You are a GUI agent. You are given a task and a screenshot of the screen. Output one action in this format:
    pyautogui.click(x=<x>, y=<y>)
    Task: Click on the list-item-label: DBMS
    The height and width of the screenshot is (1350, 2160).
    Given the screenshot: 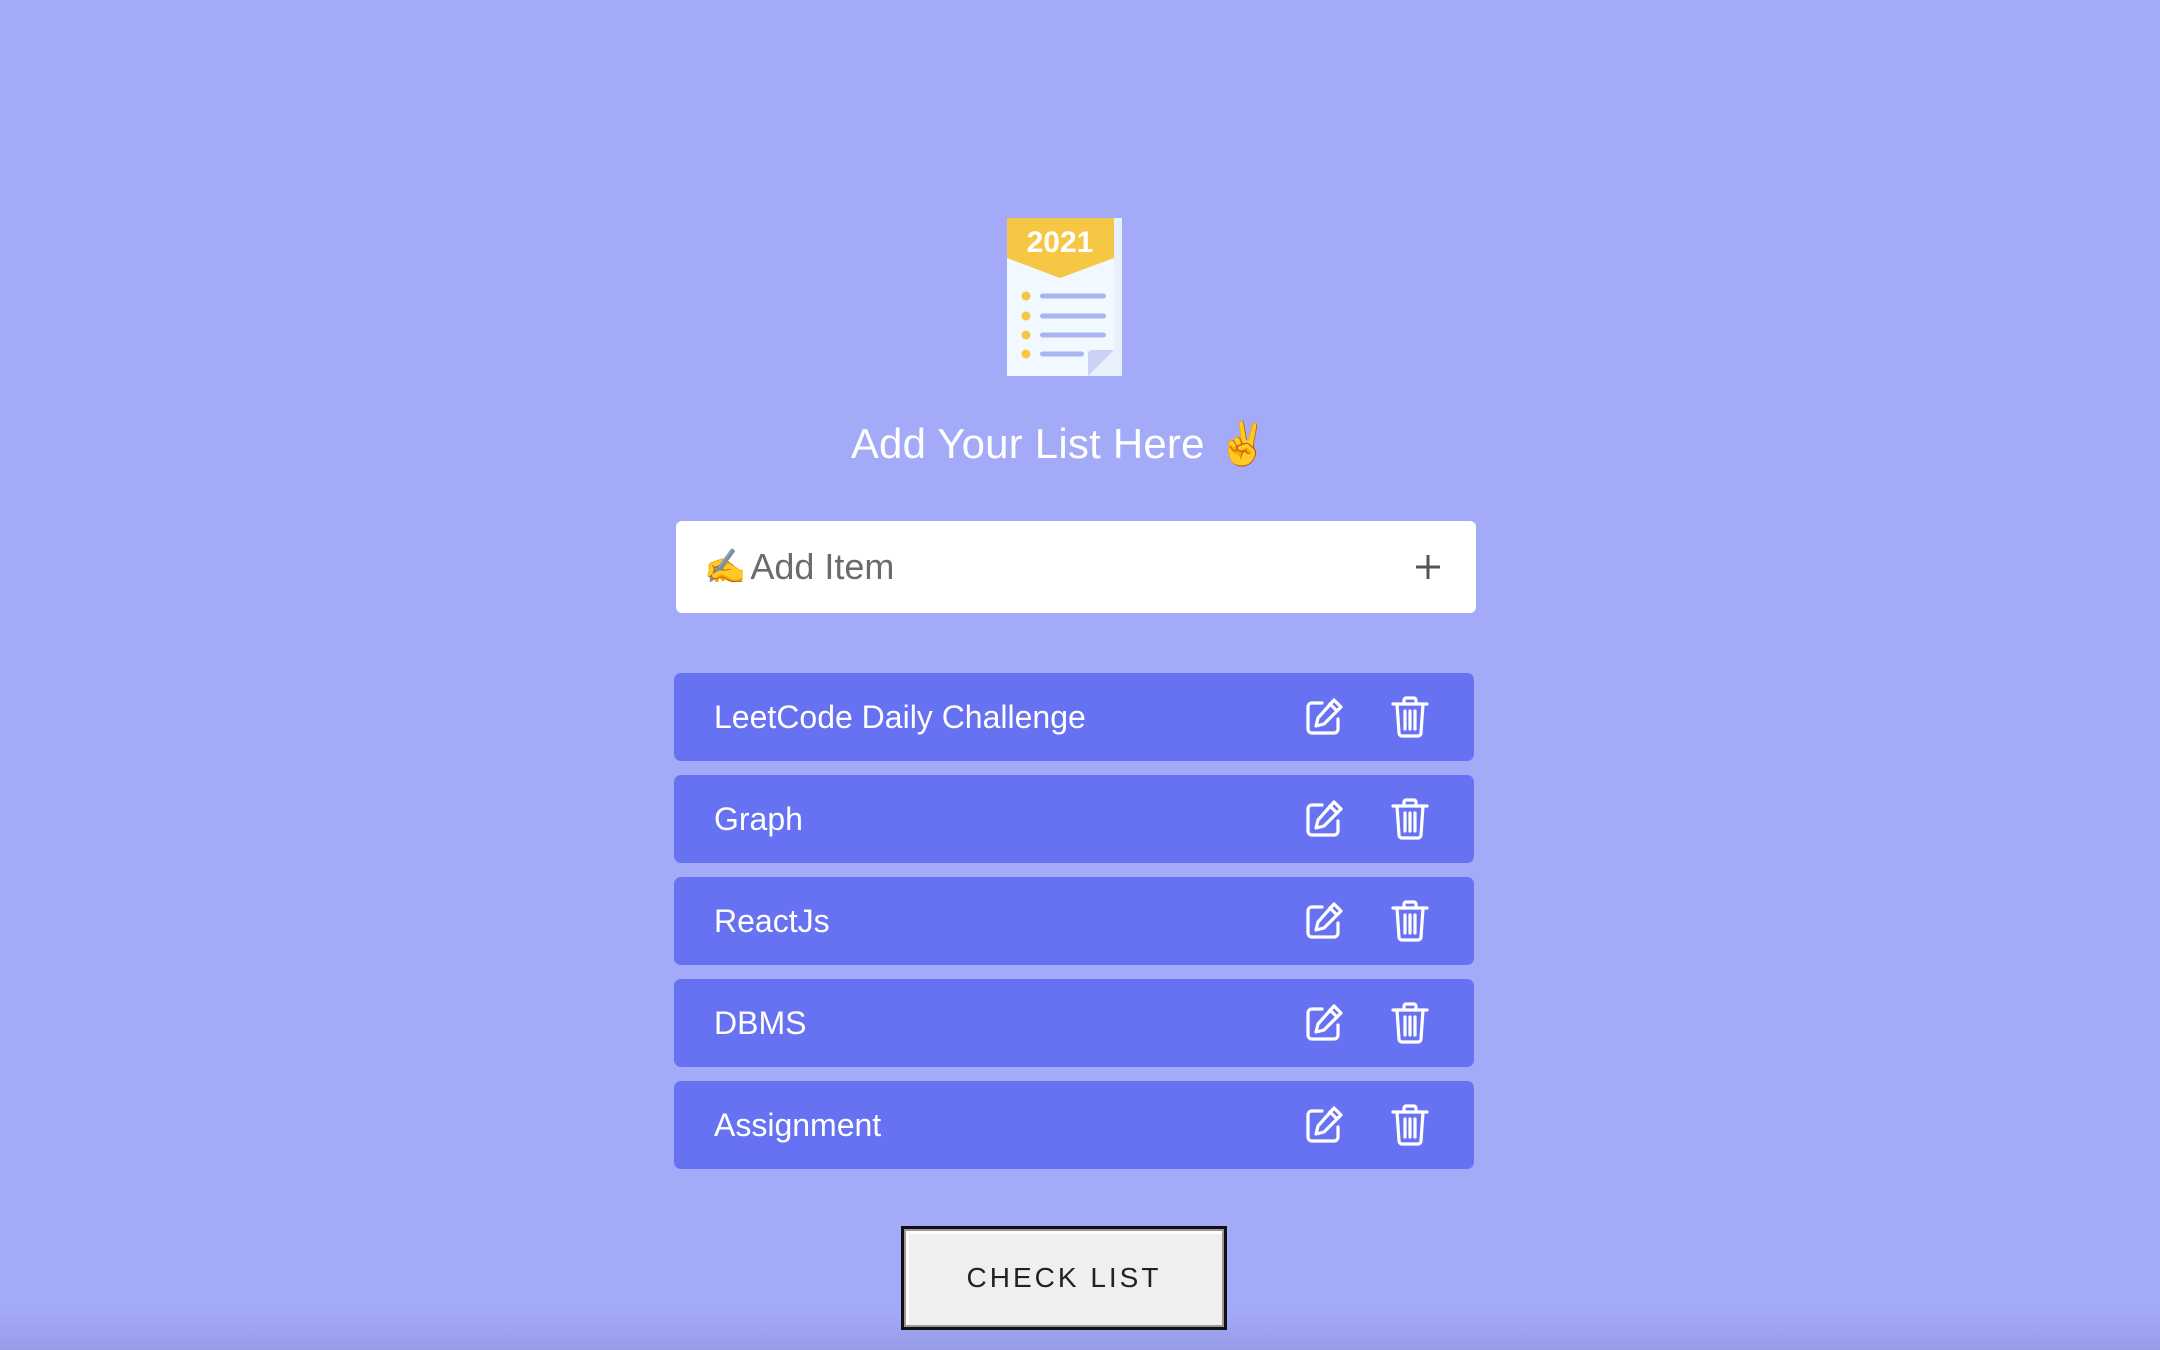 What is the action you would take?
    pyautogui.click(x=760, y=1022)
    